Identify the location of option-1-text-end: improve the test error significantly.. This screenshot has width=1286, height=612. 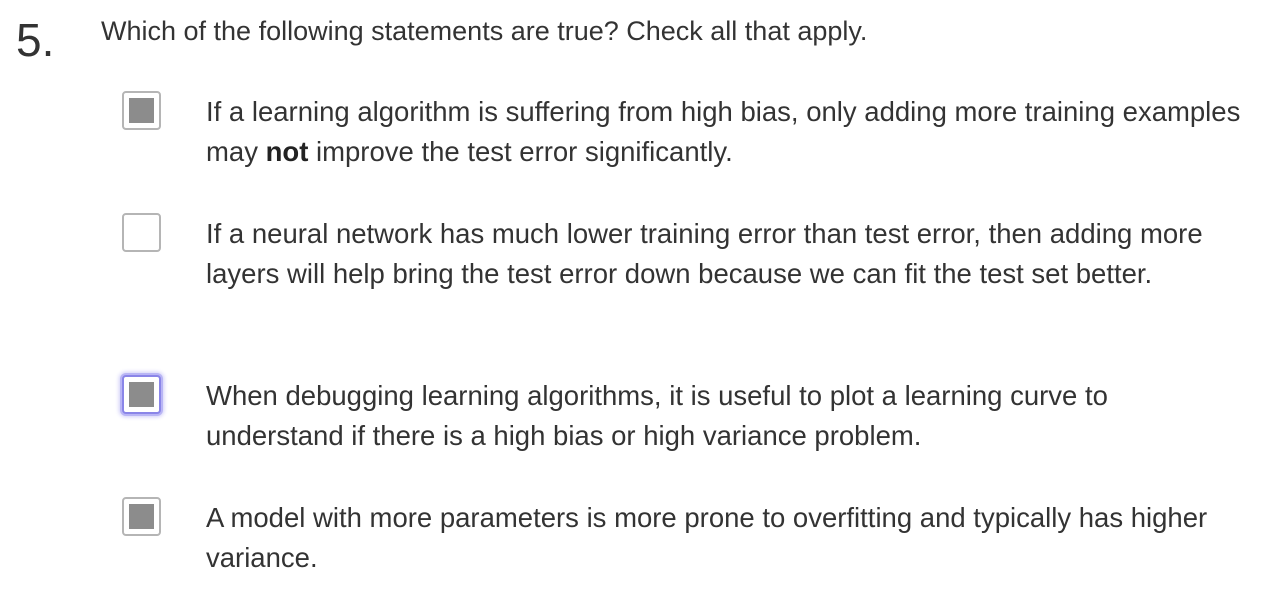
(520, 151).